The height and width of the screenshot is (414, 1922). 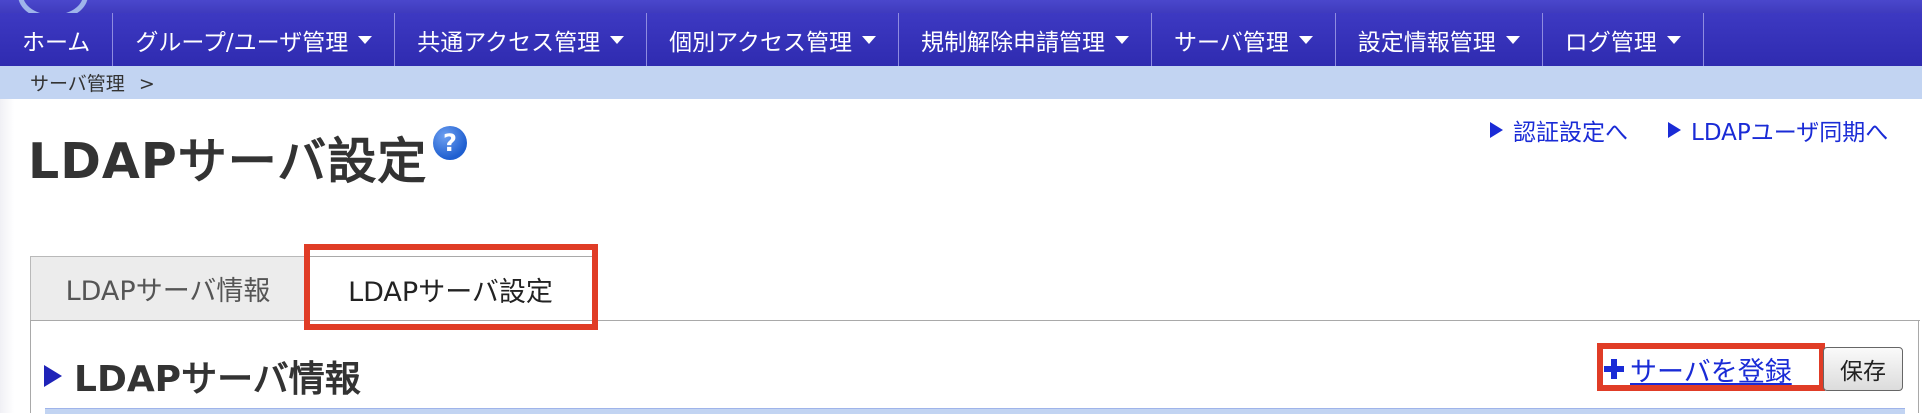 I want to click on section-title: LDAPサーバ情報, so click(x=202, y=376).